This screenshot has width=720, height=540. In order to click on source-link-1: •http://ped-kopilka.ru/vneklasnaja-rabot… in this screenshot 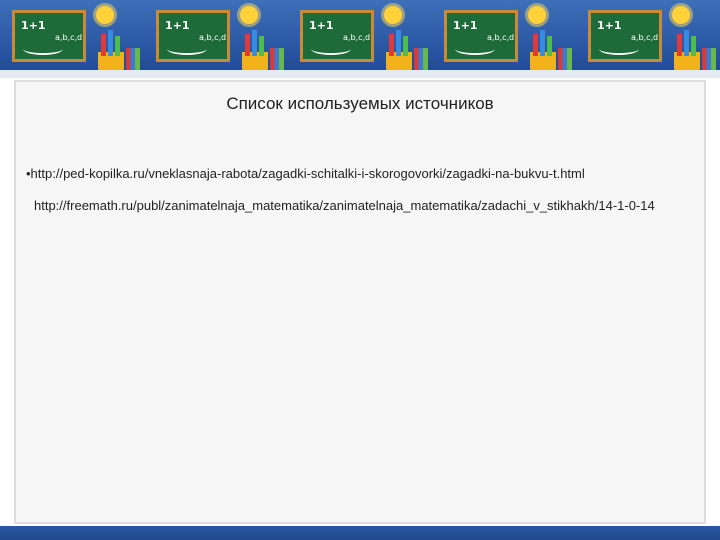, I will do `click(305, 173)`.